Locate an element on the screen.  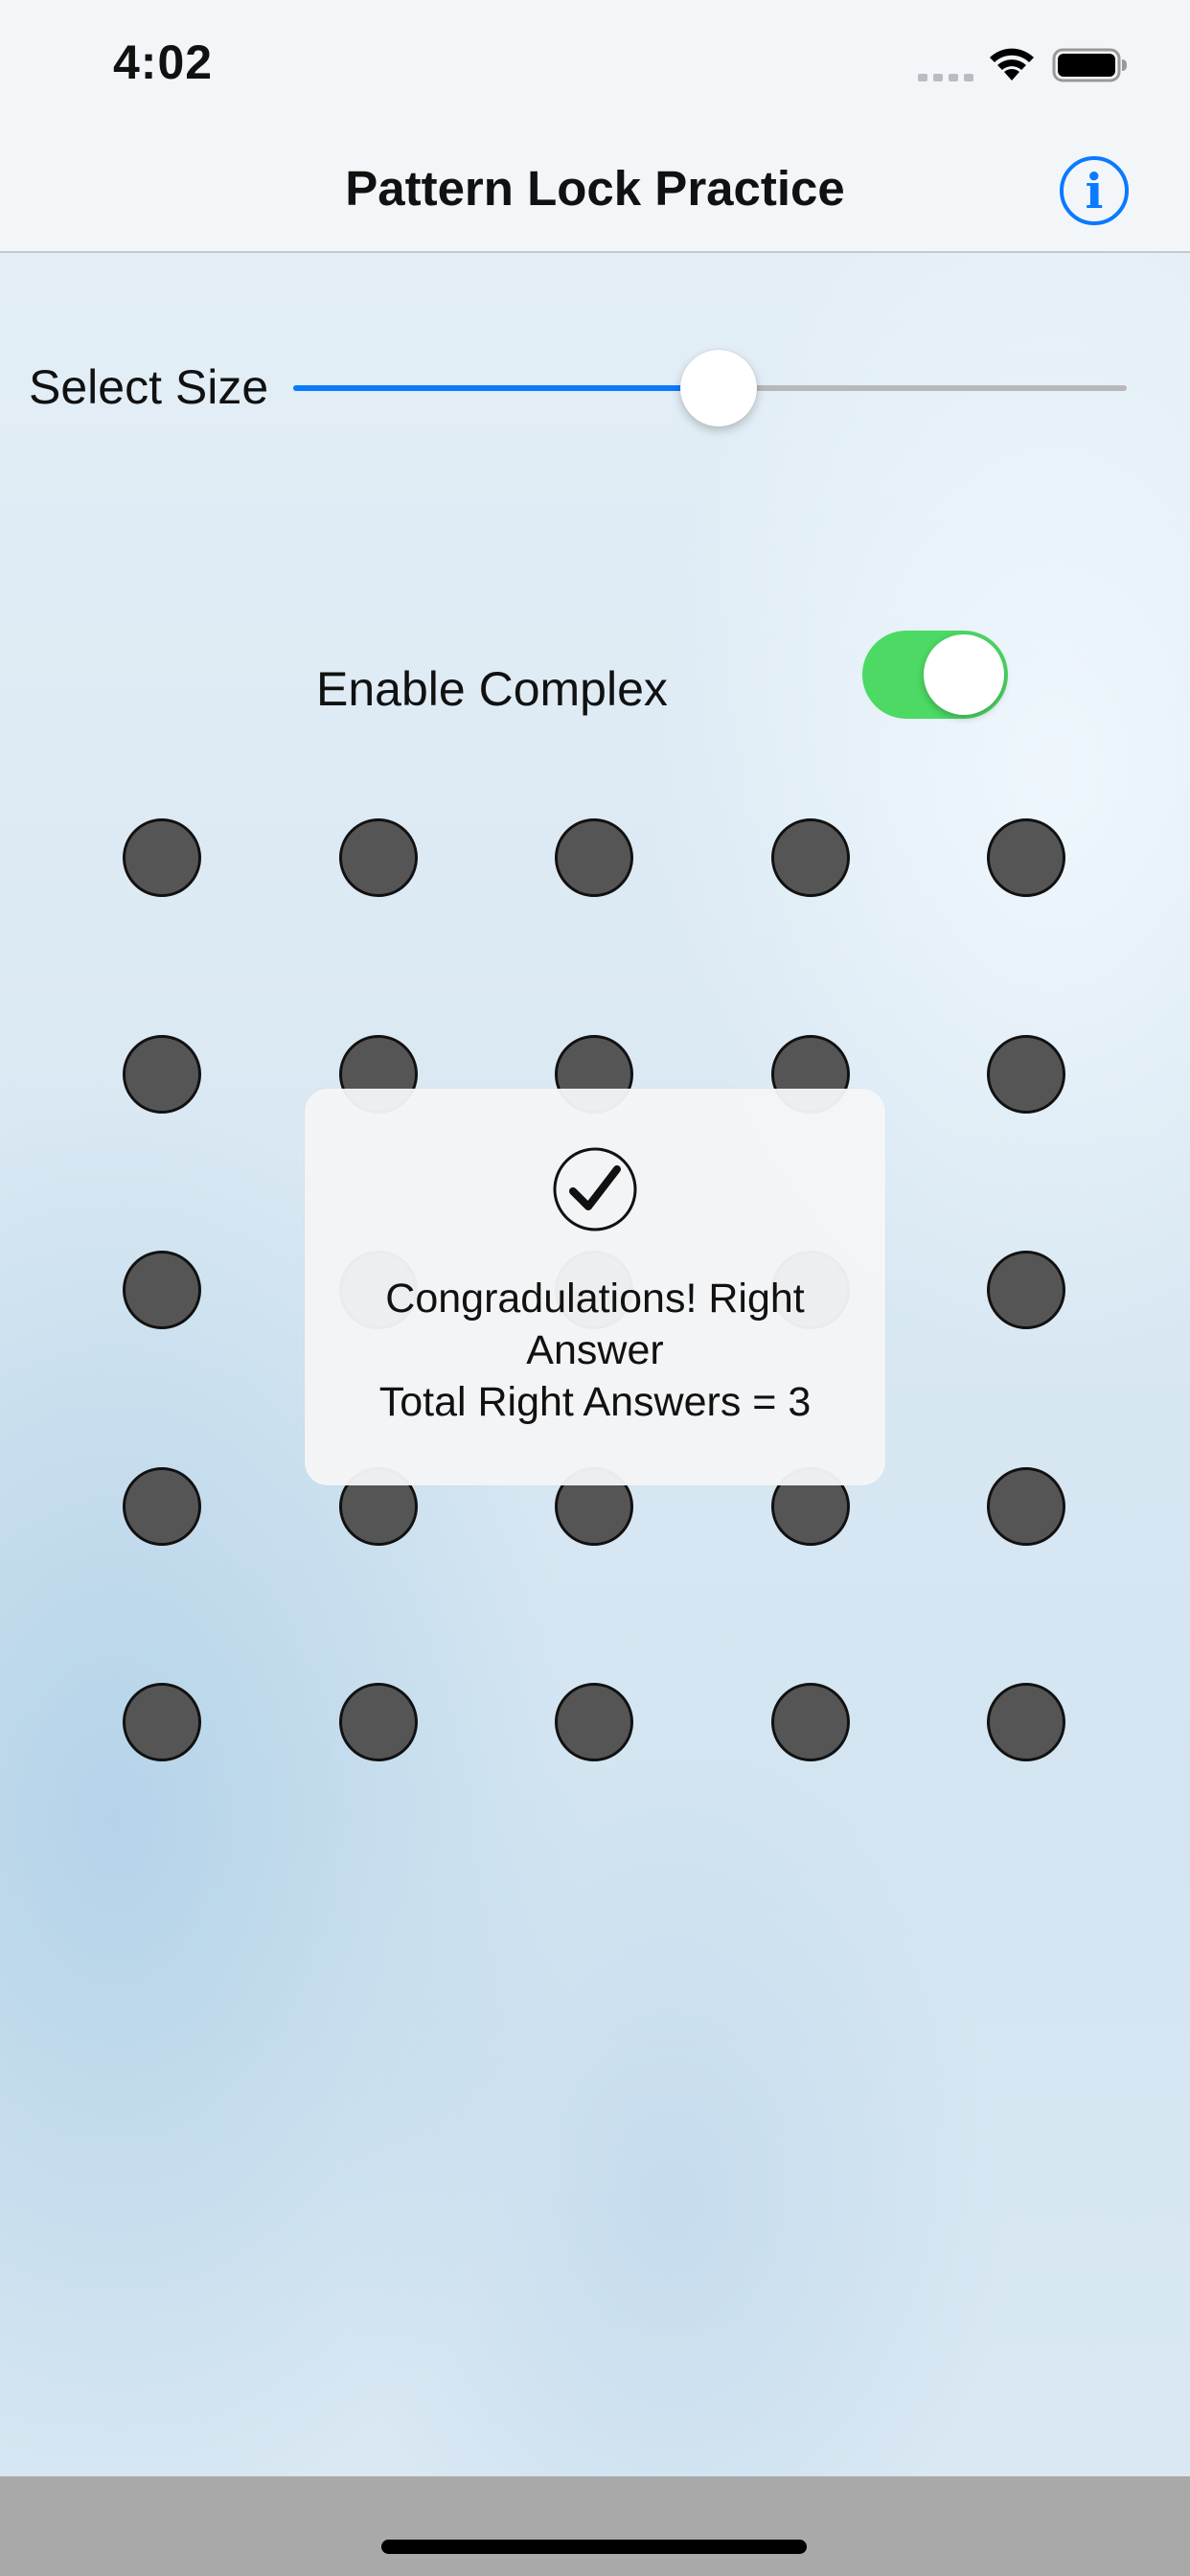
slider-fill is located at coordinates (506, 388).